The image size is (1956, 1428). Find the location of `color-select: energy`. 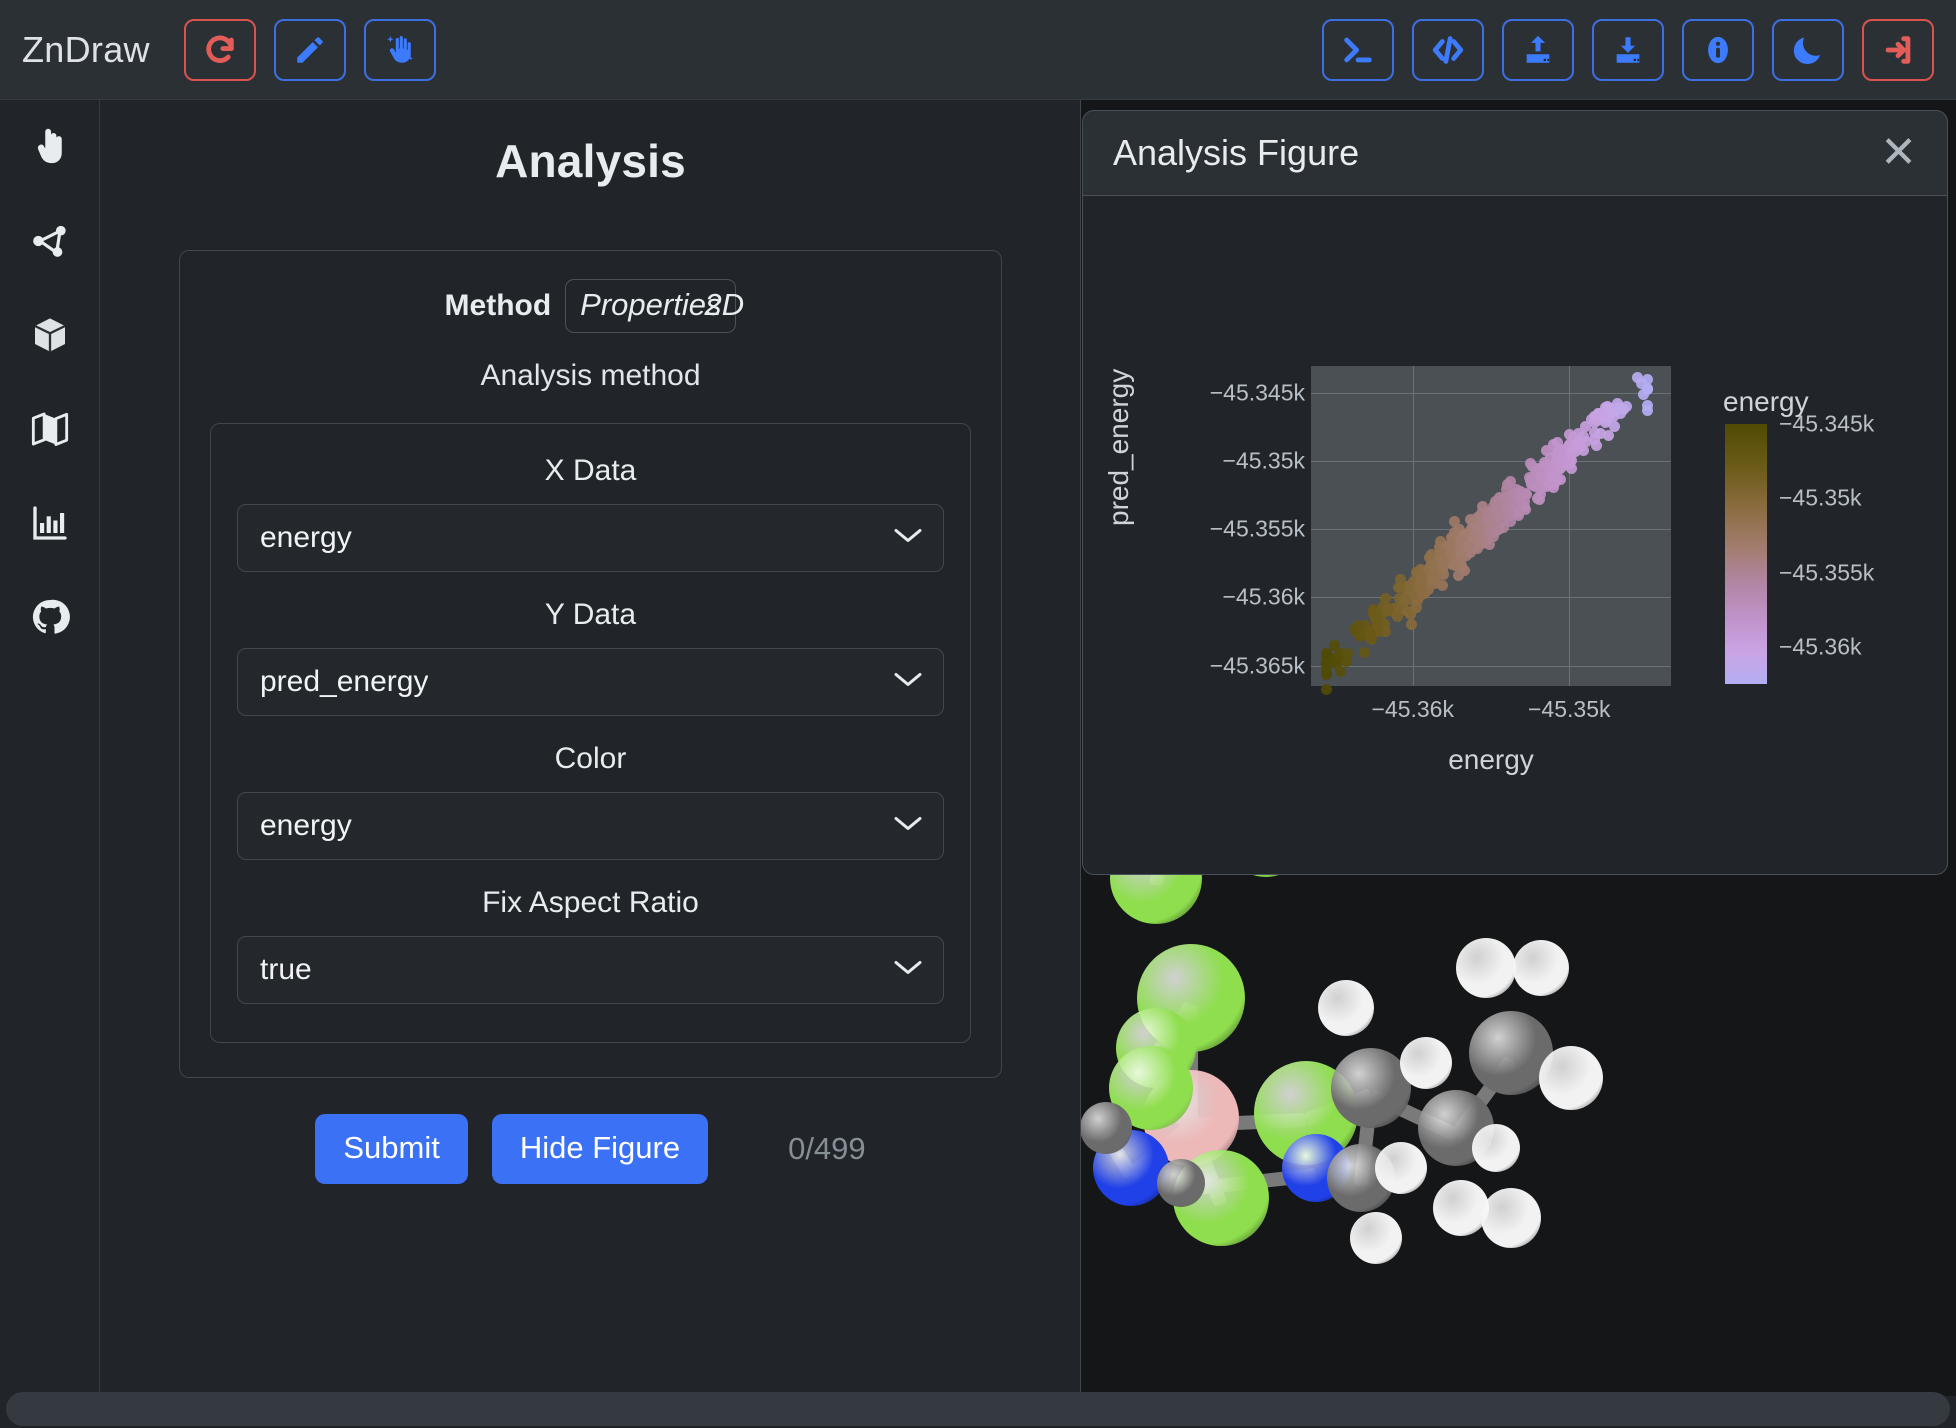

color-select: energy is located at coordinates (590, 826).